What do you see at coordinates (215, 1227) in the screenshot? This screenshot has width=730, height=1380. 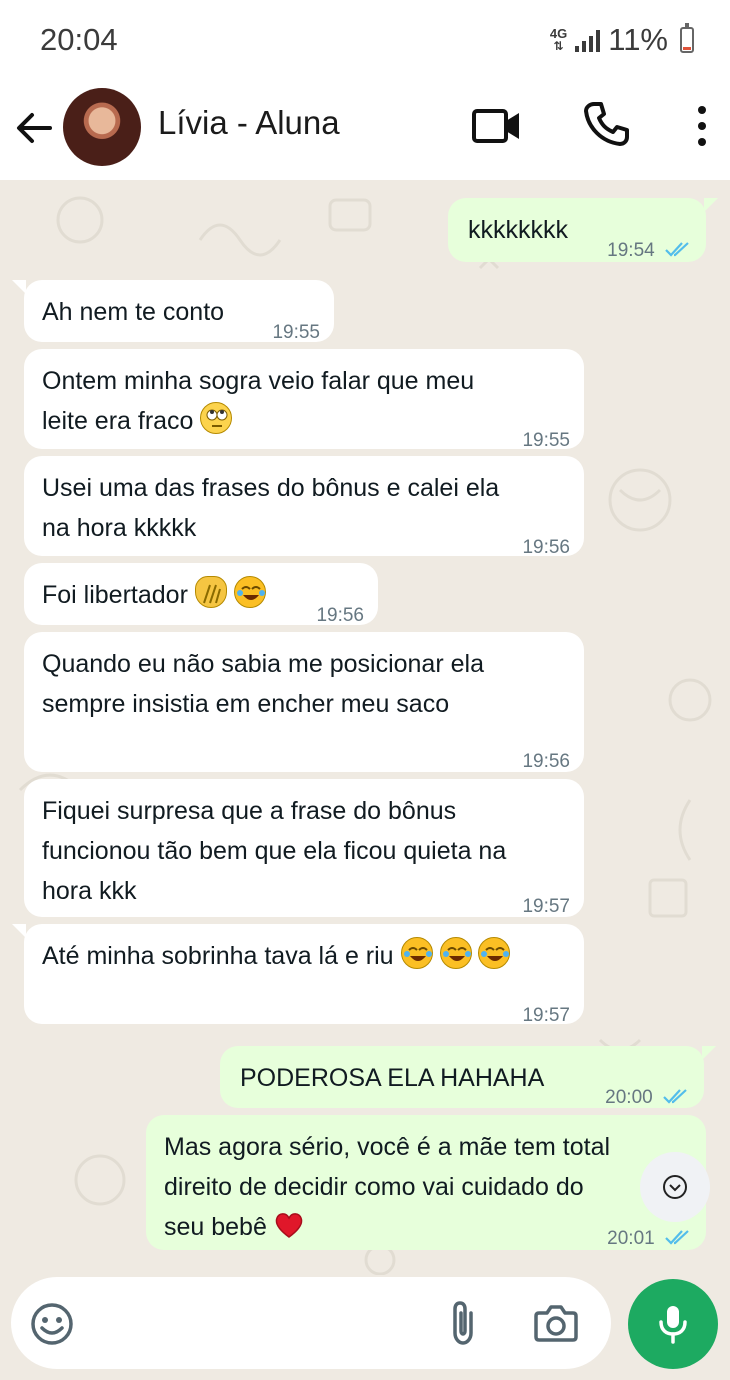 I see `message-text: seu bebê` at bounding box center [215, 1227].